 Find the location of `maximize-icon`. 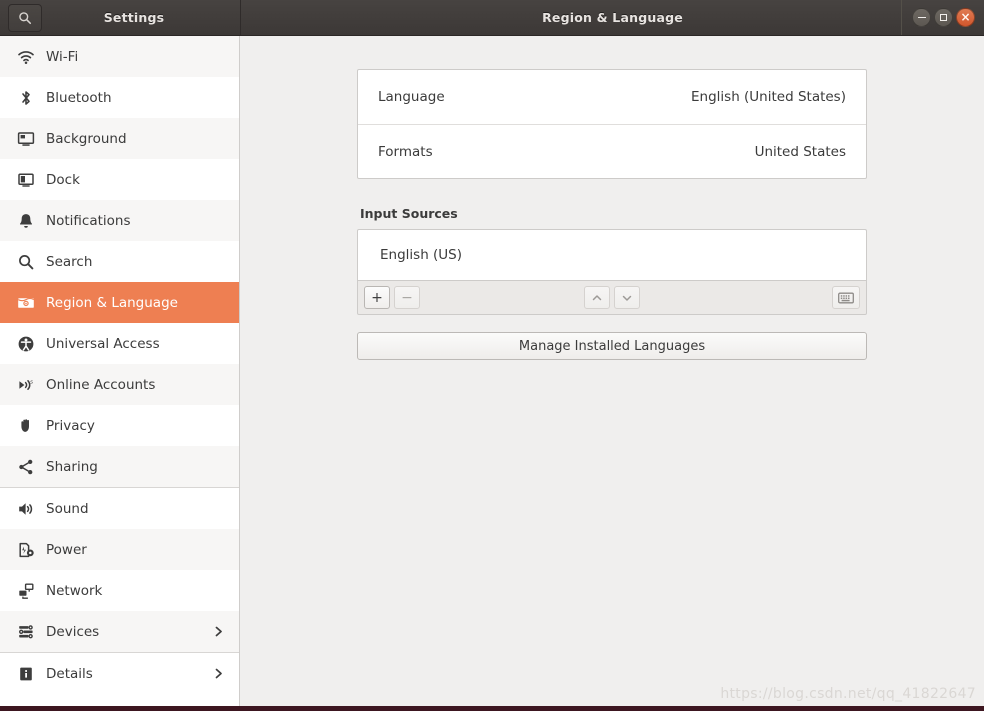

maximize-icon is located at coordinates (943, 17).